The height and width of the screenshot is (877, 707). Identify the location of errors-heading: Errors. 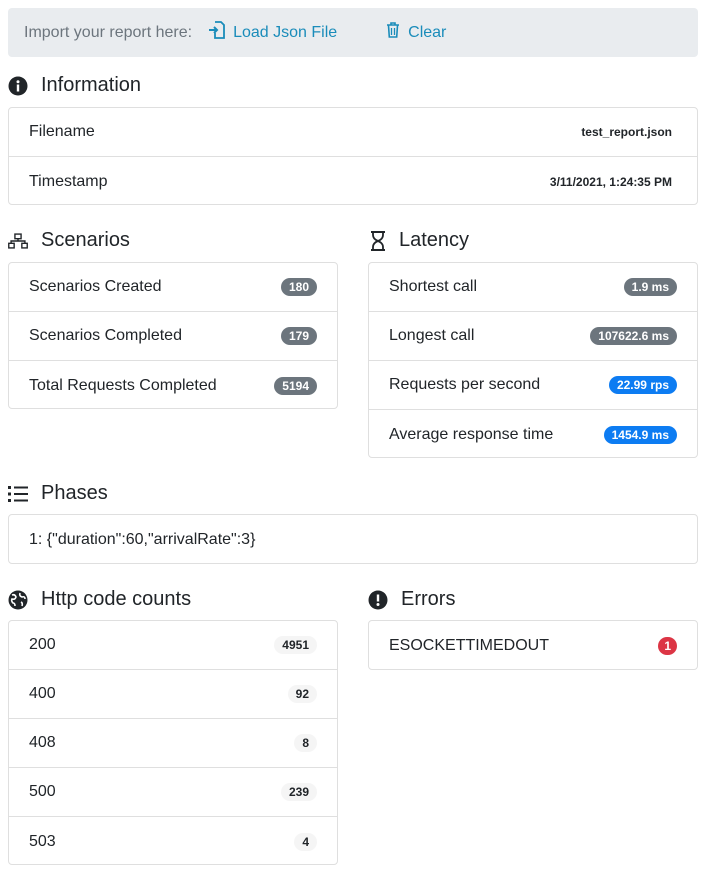
(411, 599).